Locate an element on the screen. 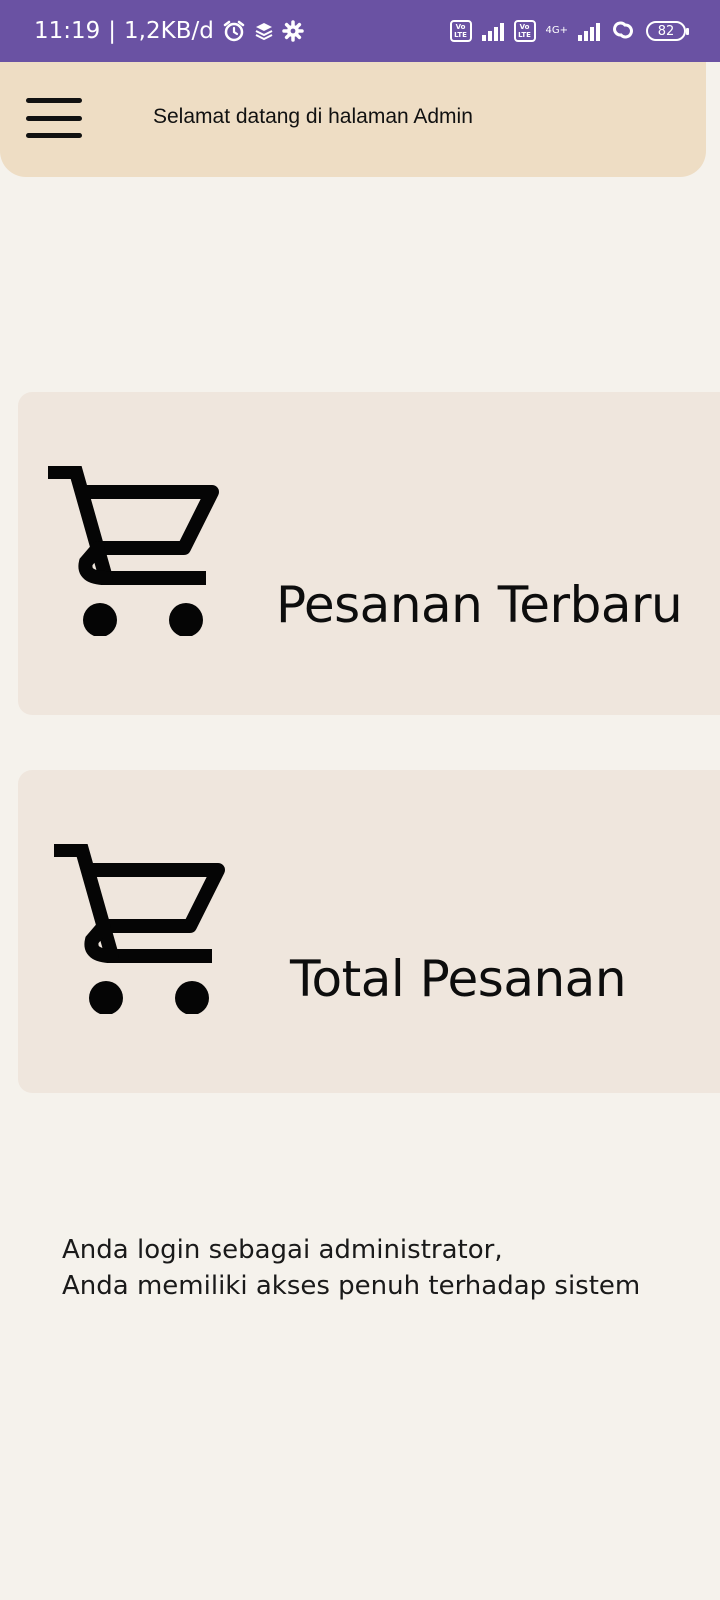 The width and height of the screenshot is (720, 1600). status-left: 11:19 | 1,2KB/d is located at coordinates (169, 31).